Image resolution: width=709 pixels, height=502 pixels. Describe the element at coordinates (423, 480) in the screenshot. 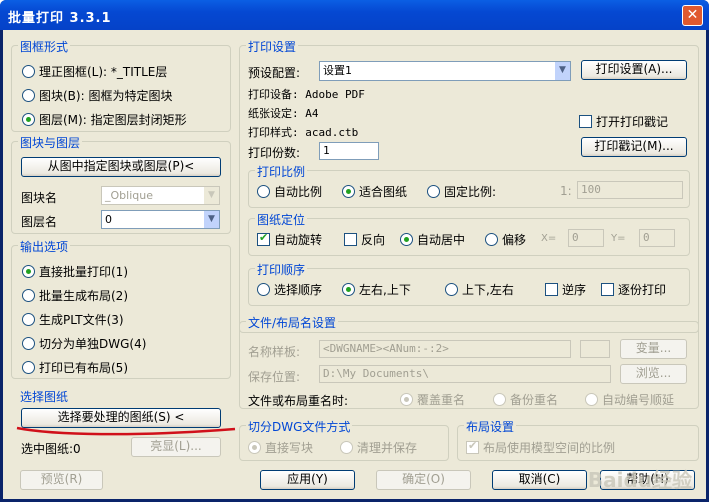

I see `ok-button: 确定(O)` at that location.